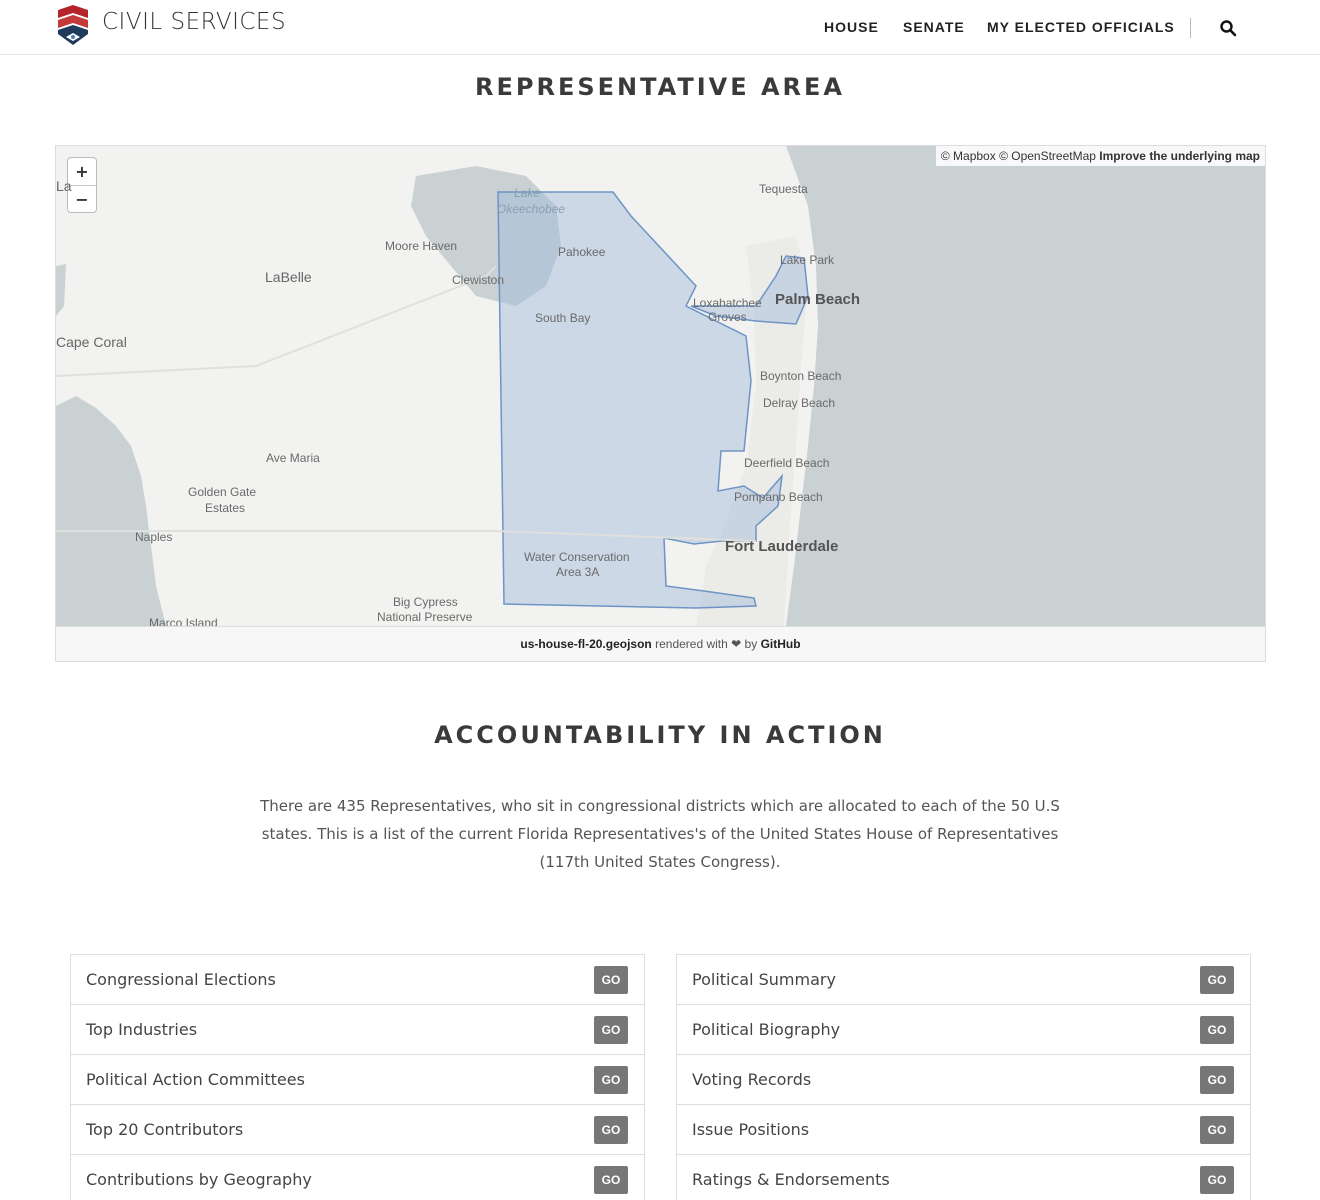 The image size is (1320, 1200). I want to click on map-label-groves: Groves, so click(727, 317).